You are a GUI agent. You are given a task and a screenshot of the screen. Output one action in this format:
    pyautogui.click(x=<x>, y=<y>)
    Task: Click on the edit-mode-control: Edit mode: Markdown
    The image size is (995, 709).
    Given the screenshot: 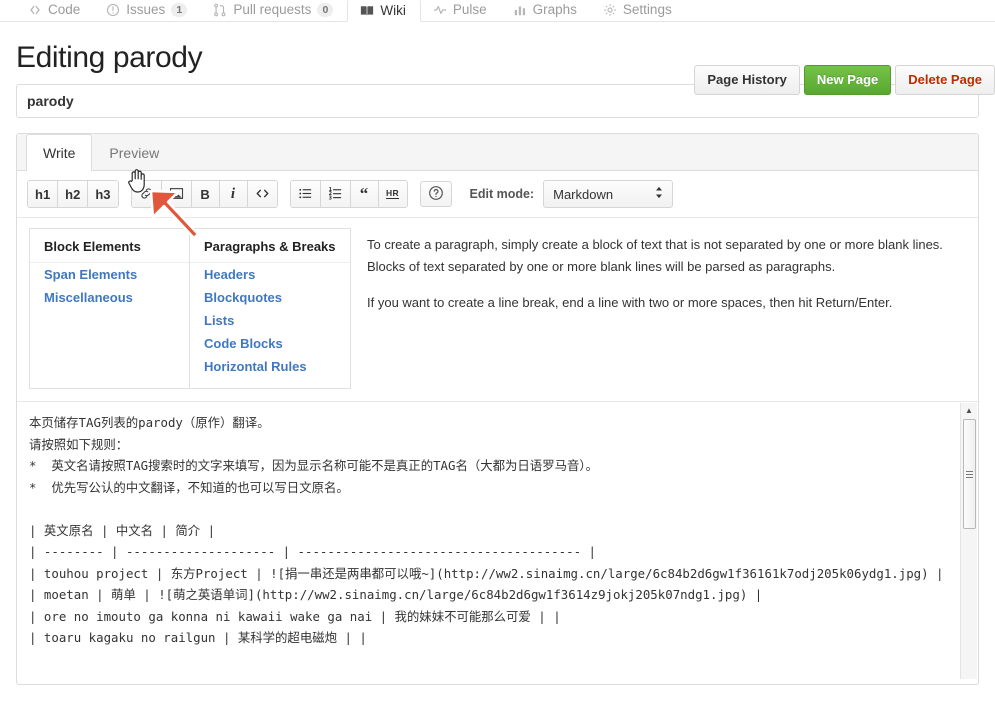 What is the action you would take?
    pyautogui.click(x=572, y=194)
    